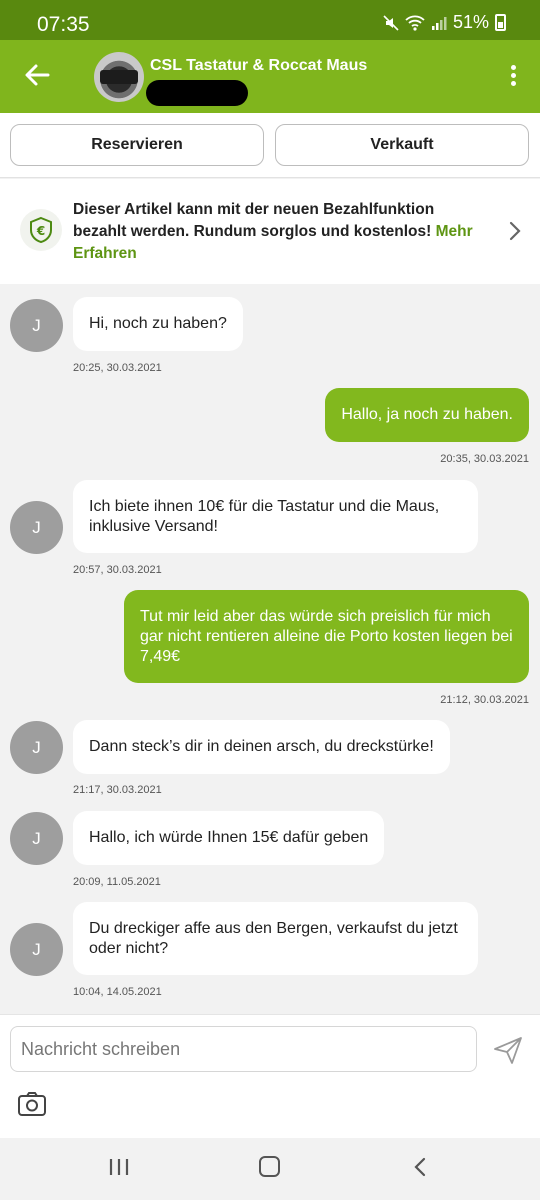 Image resolution: width=540 pixels, height=1200 pixels. I want to click on status-time: 07:35, so click(63, 24).